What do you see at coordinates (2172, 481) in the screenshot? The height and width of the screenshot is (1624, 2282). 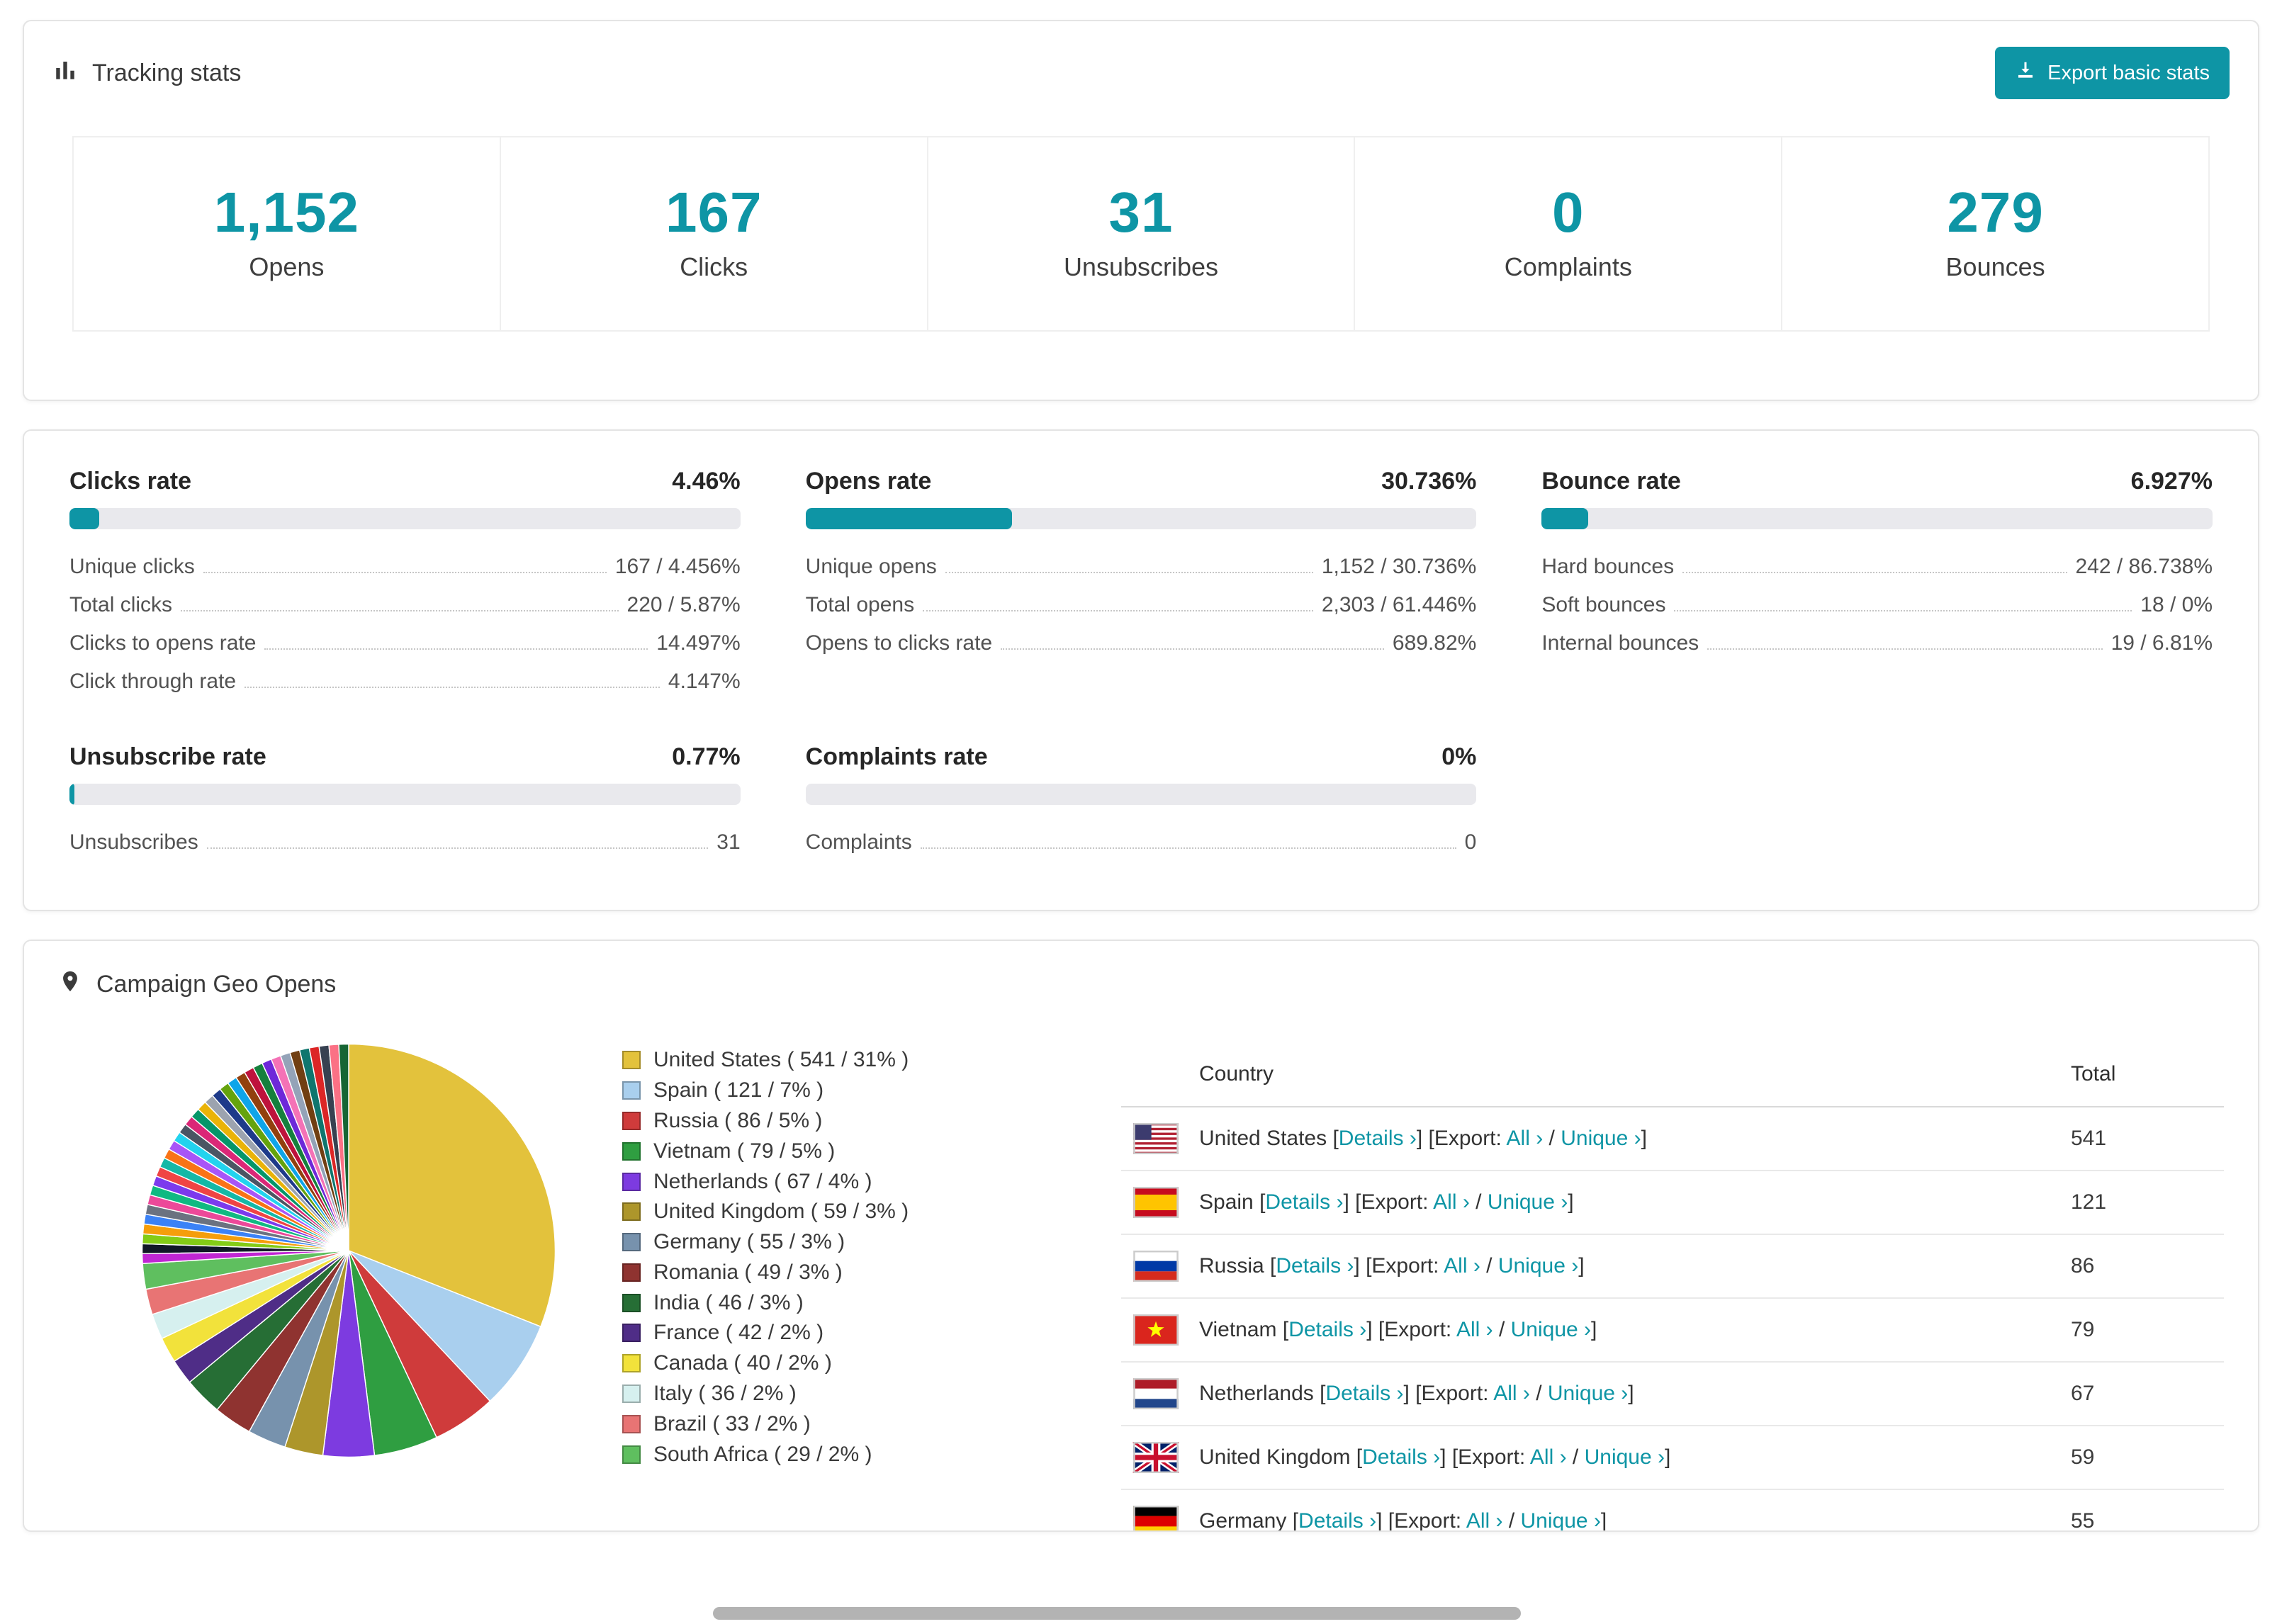 I see `rate-value: 6.927%` at bounding box center [2172, 481].